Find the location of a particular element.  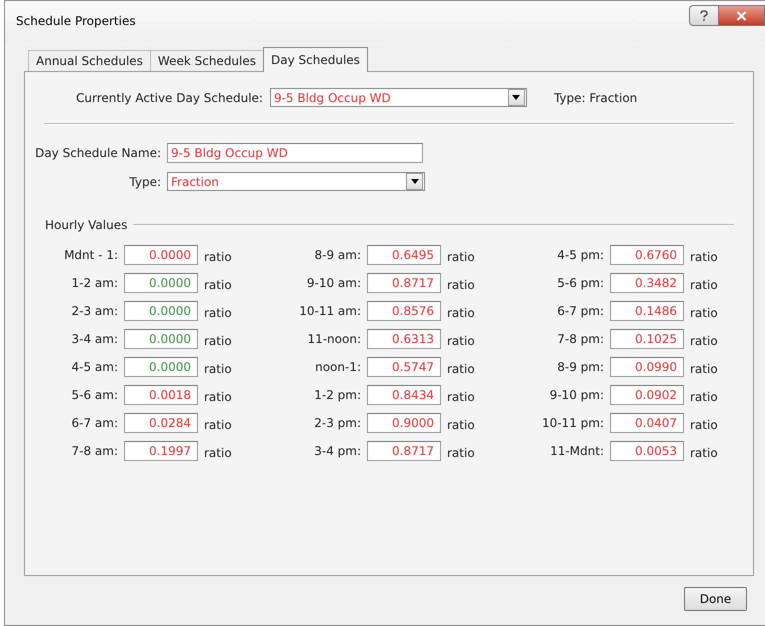

done-button: Done is located at coordinates (715, 599).